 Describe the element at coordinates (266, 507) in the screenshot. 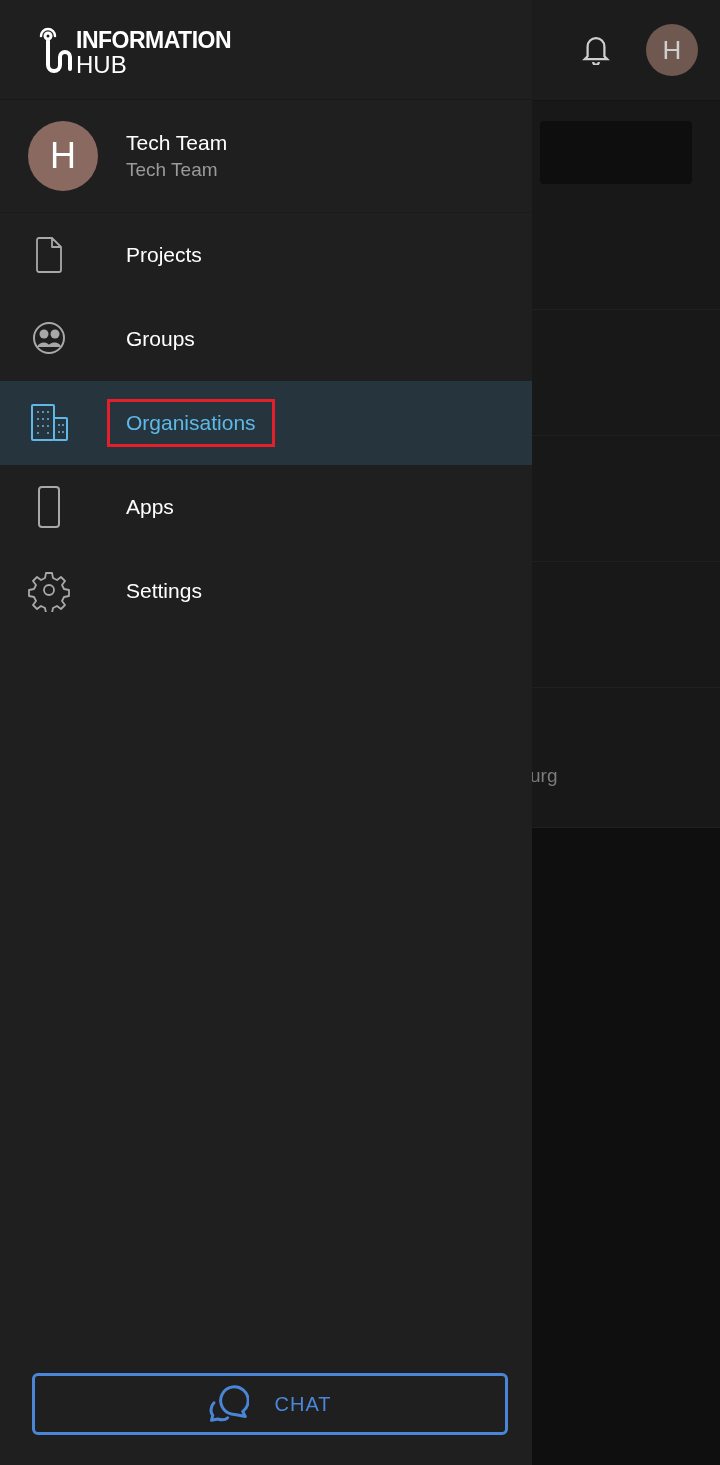

I see `menu-item: Apps` at that location.